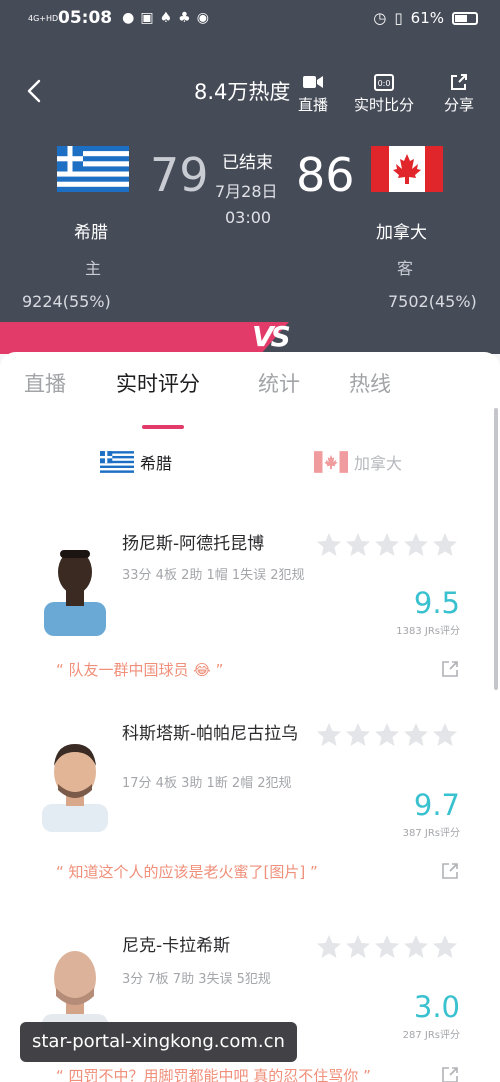 The height and width of the screenshot is (1082, 500). What do you see at coordinates (461, 18) in the screenshot?
I see `battery-fill` at bounding box center [461, 18].